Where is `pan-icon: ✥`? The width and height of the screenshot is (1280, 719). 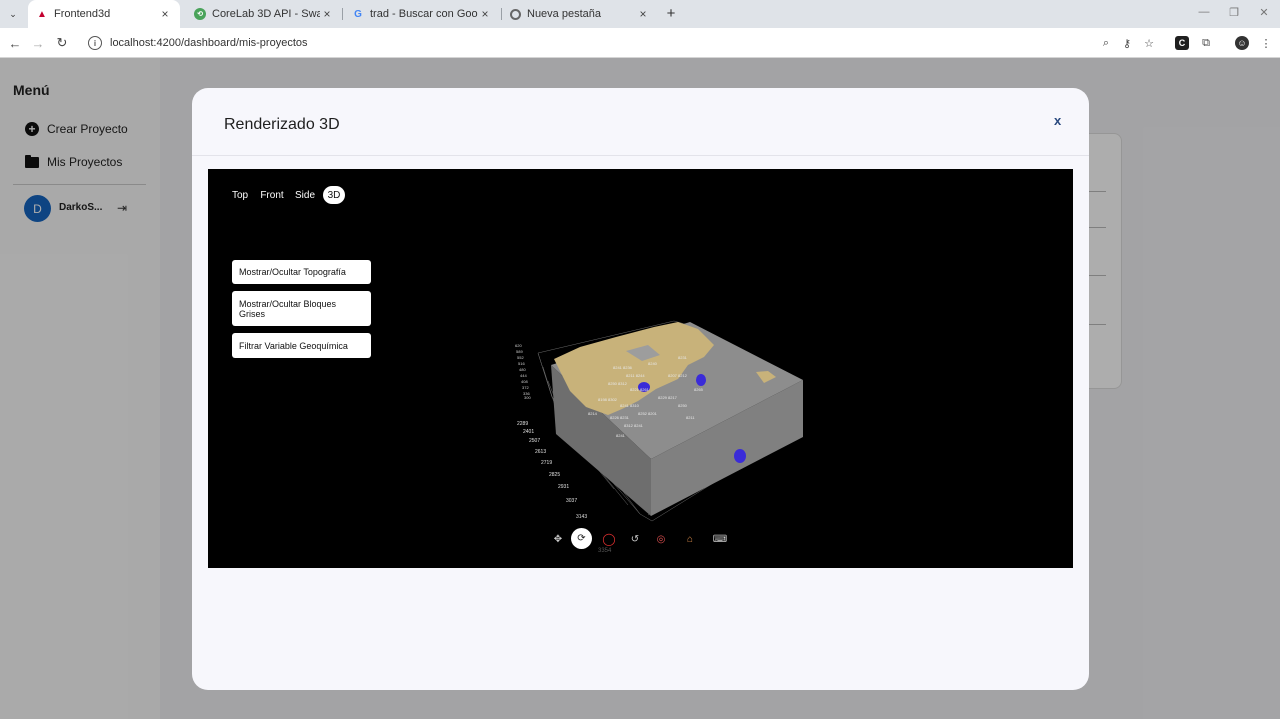 pan-icon: ✥ is located at coordinates (558, 539).